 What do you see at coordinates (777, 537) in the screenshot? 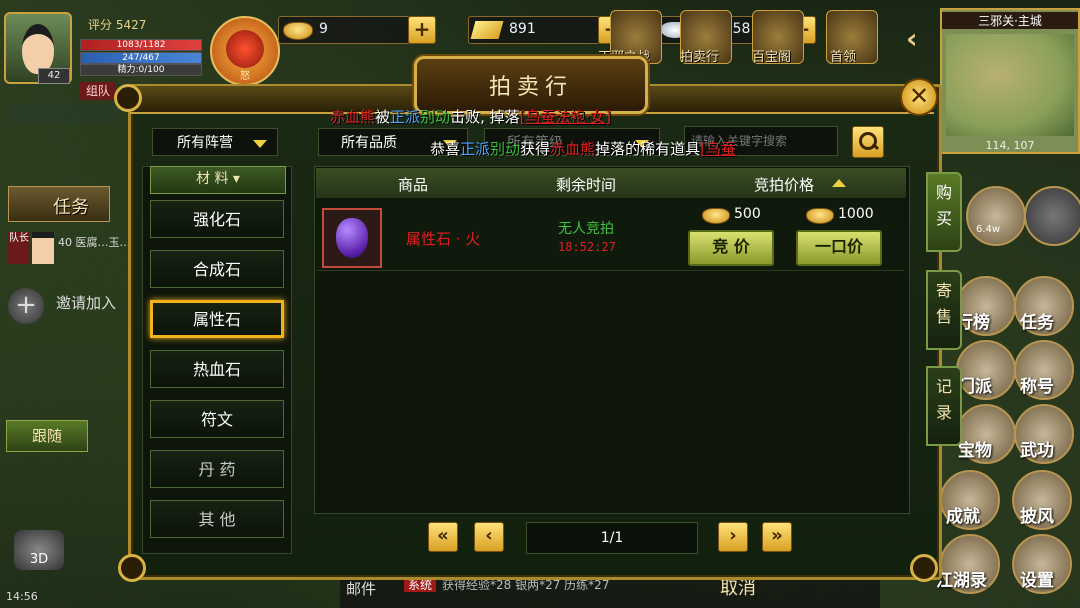
I see `last-page-button: »` at bounding box center [777, 537].